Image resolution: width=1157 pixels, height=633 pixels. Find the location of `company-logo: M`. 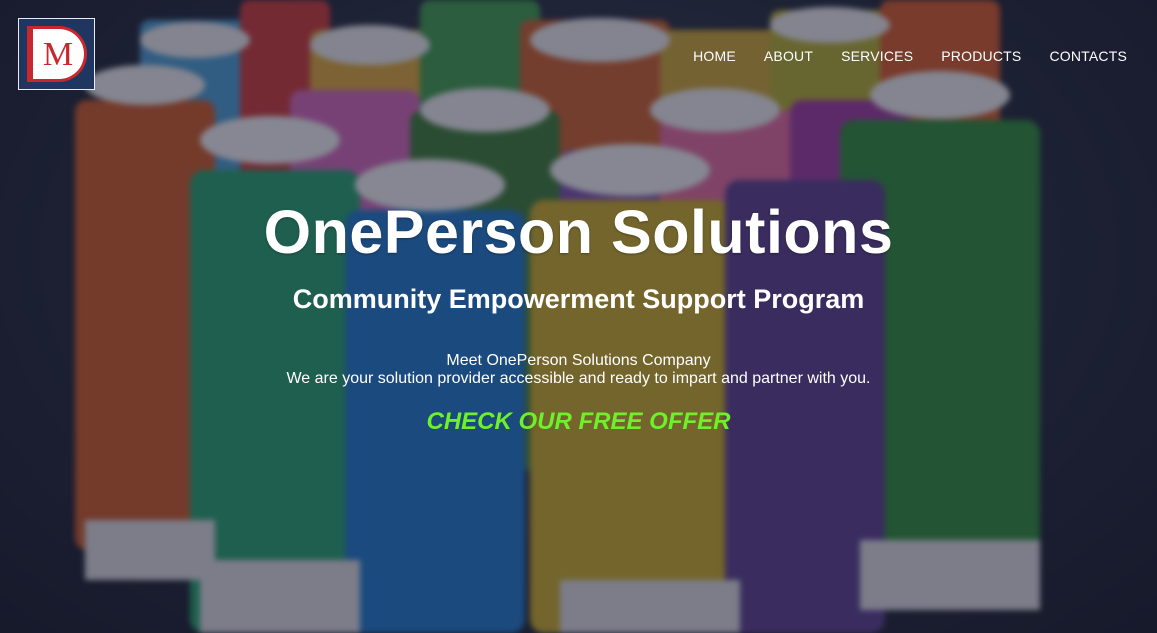

company-logo: M is located at coordinates (56, 54).